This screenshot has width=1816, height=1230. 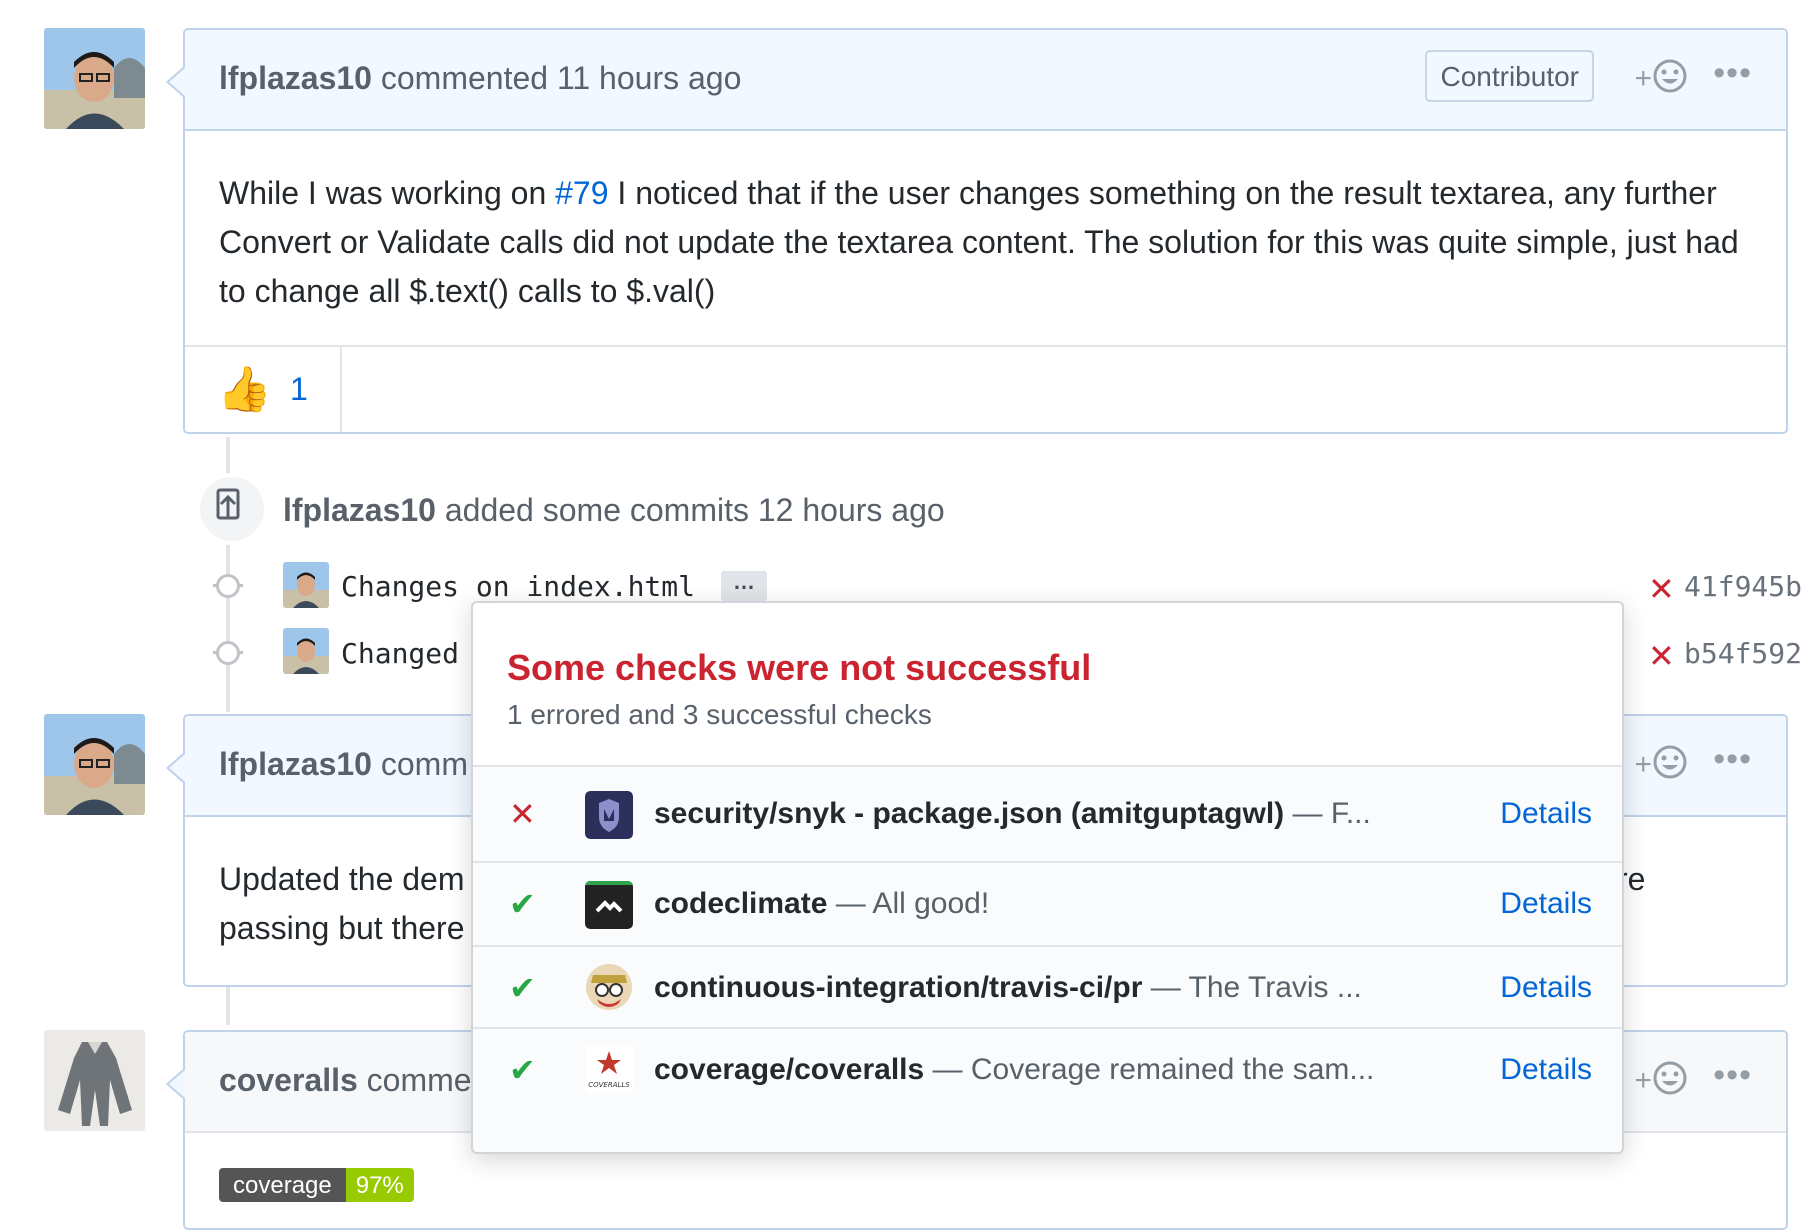 I want to click on comment-timestamp: commented 11 hours ago, so click(x=561, y=78).